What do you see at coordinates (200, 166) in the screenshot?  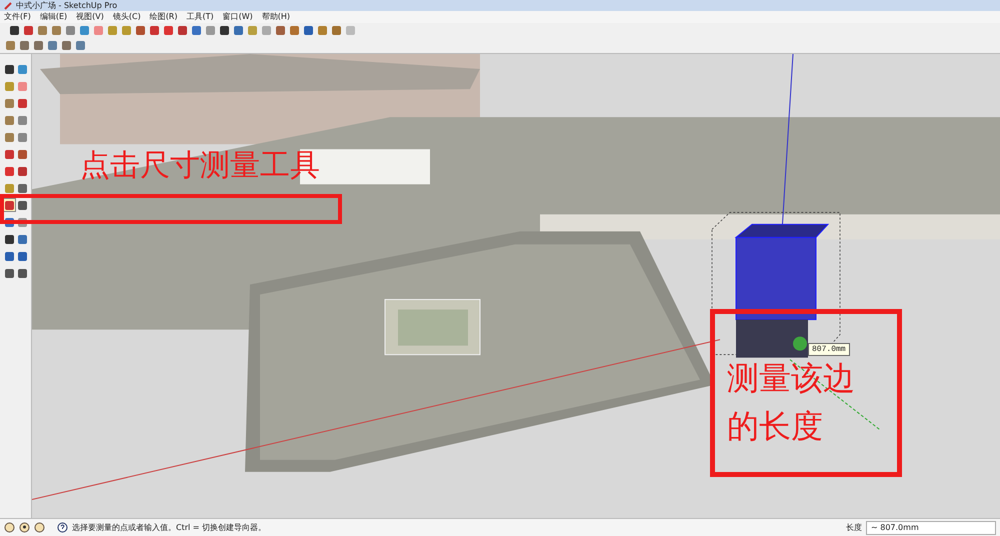 I see `tool-callout-text: 点击尺寸测量工具` at bounding box center [200, 166].